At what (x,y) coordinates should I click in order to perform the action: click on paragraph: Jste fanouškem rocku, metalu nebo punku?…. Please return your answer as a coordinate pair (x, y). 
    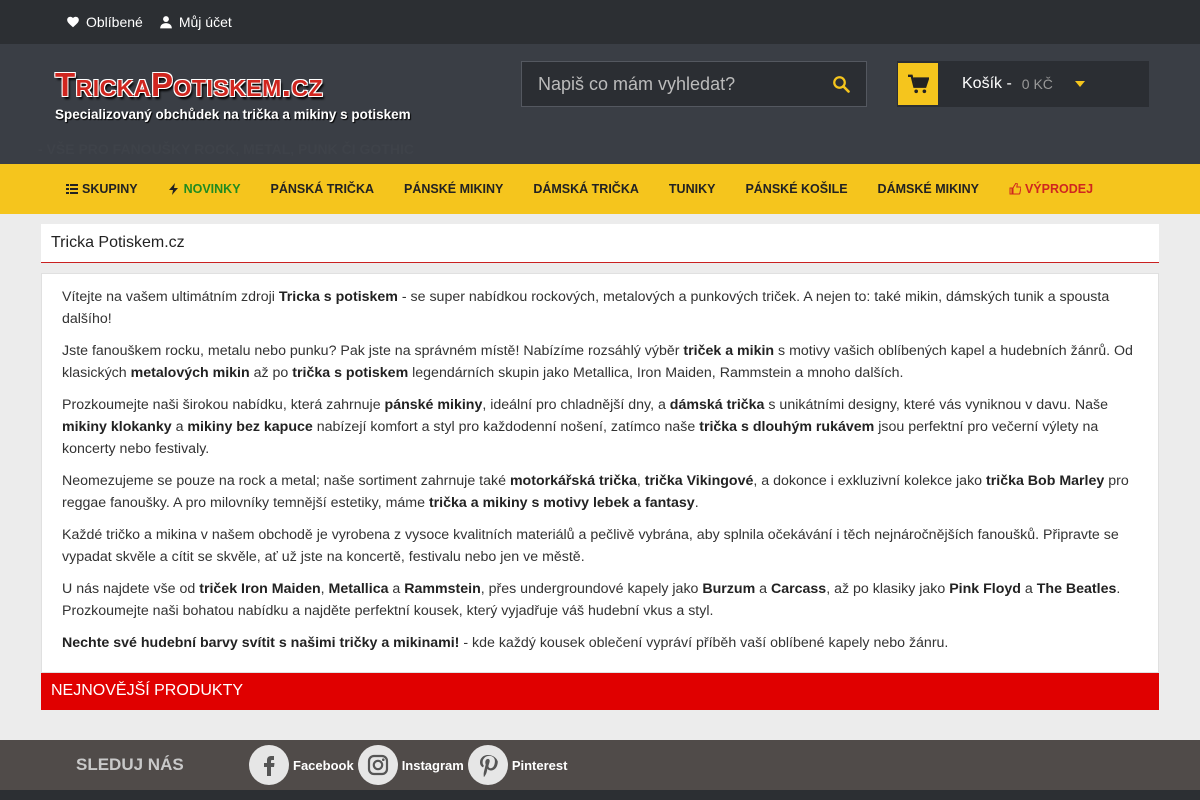
    Looking at the image, I should click on (597, 362).